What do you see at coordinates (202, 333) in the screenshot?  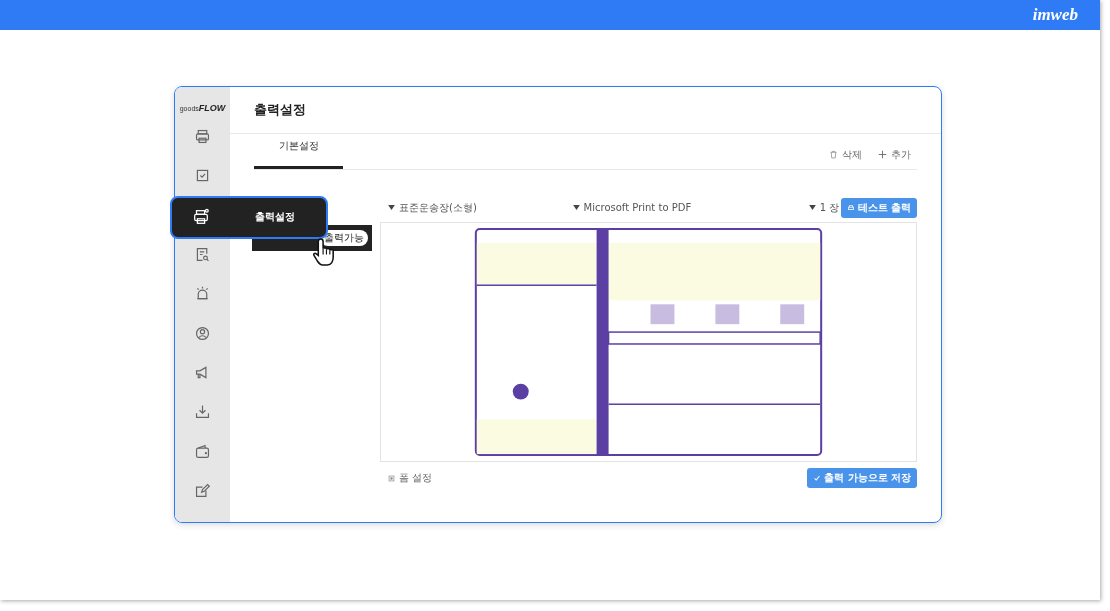 I see `user-icon` at bounding box center [202, 333].